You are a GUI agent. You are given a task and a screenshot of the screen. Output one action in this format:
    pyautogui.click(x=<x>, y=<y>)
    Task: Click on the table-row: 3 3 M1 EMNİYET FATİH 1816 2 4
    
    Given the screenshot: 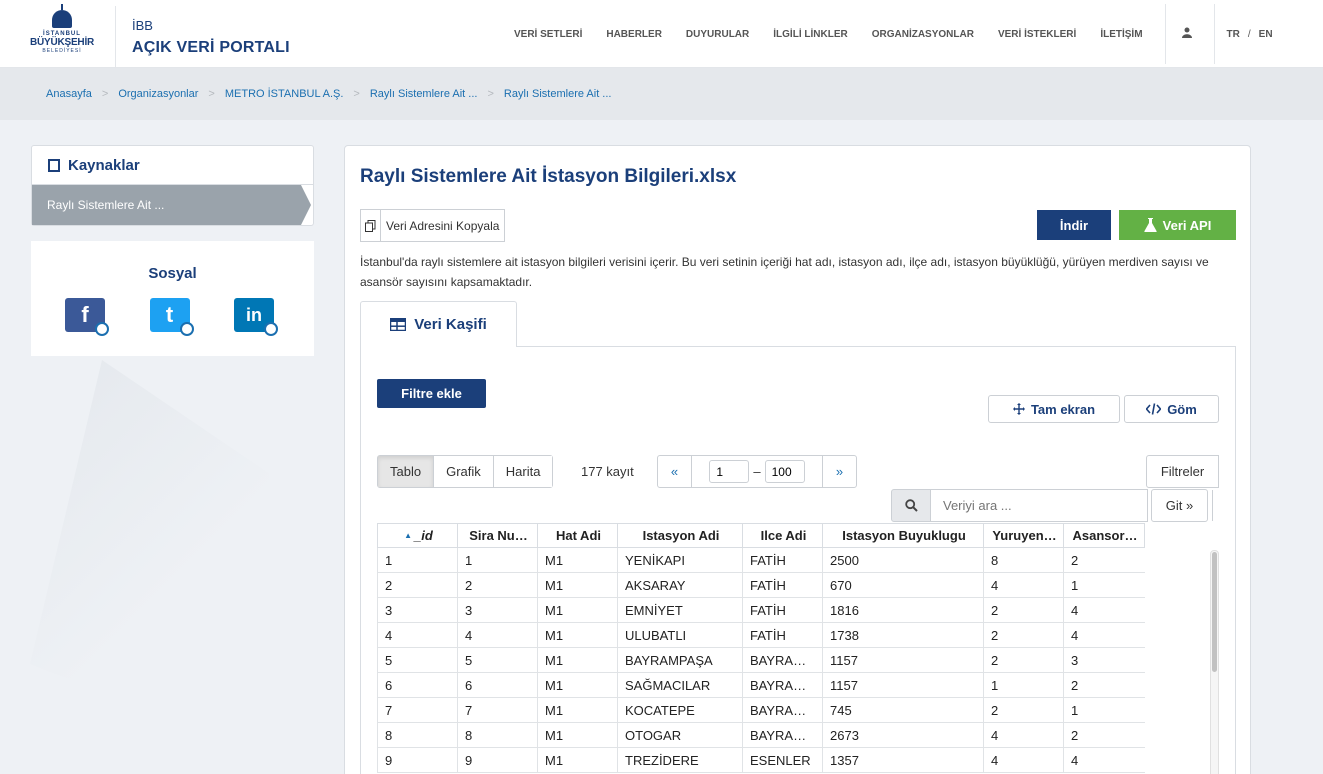 What is the action you would take?
    pyautogui.click(x=761, y=610)
    